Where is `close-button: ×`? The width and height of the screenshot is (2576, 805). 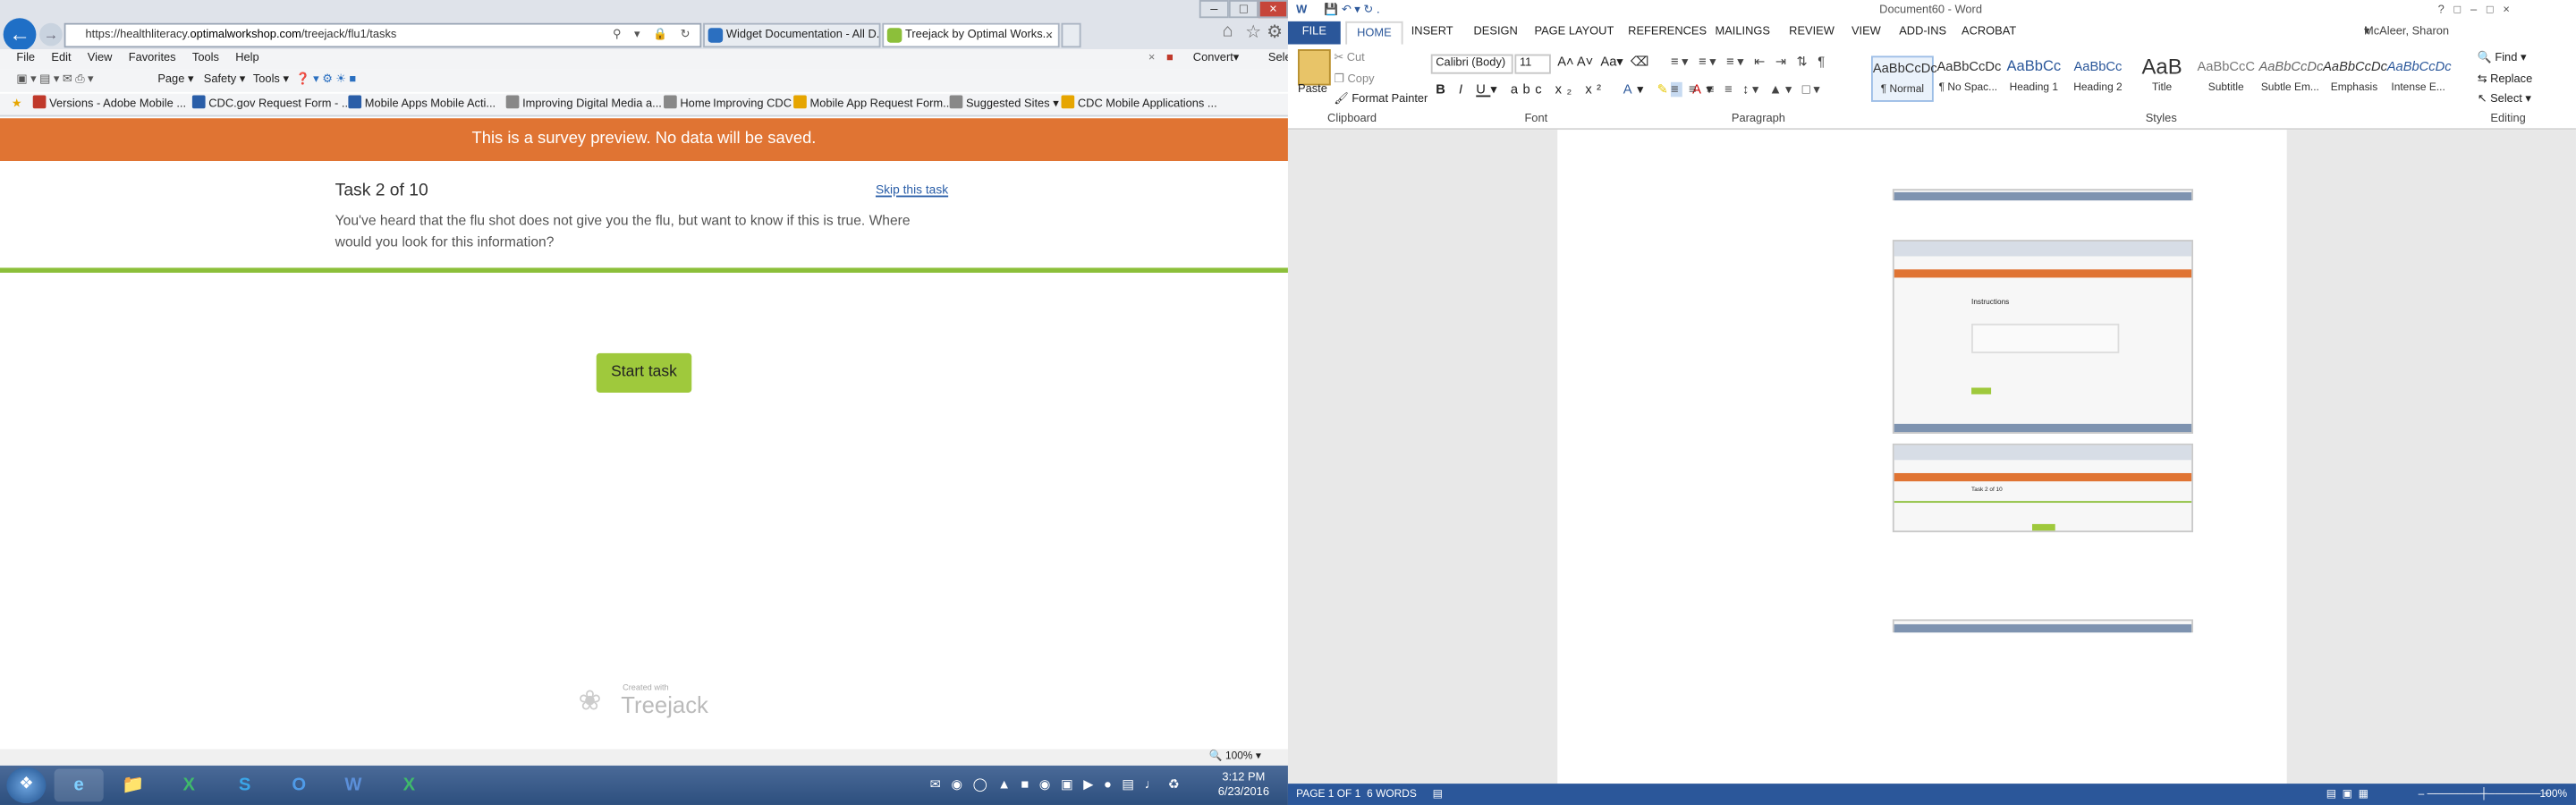 close-button: × is located at coordinates (1273, 9).